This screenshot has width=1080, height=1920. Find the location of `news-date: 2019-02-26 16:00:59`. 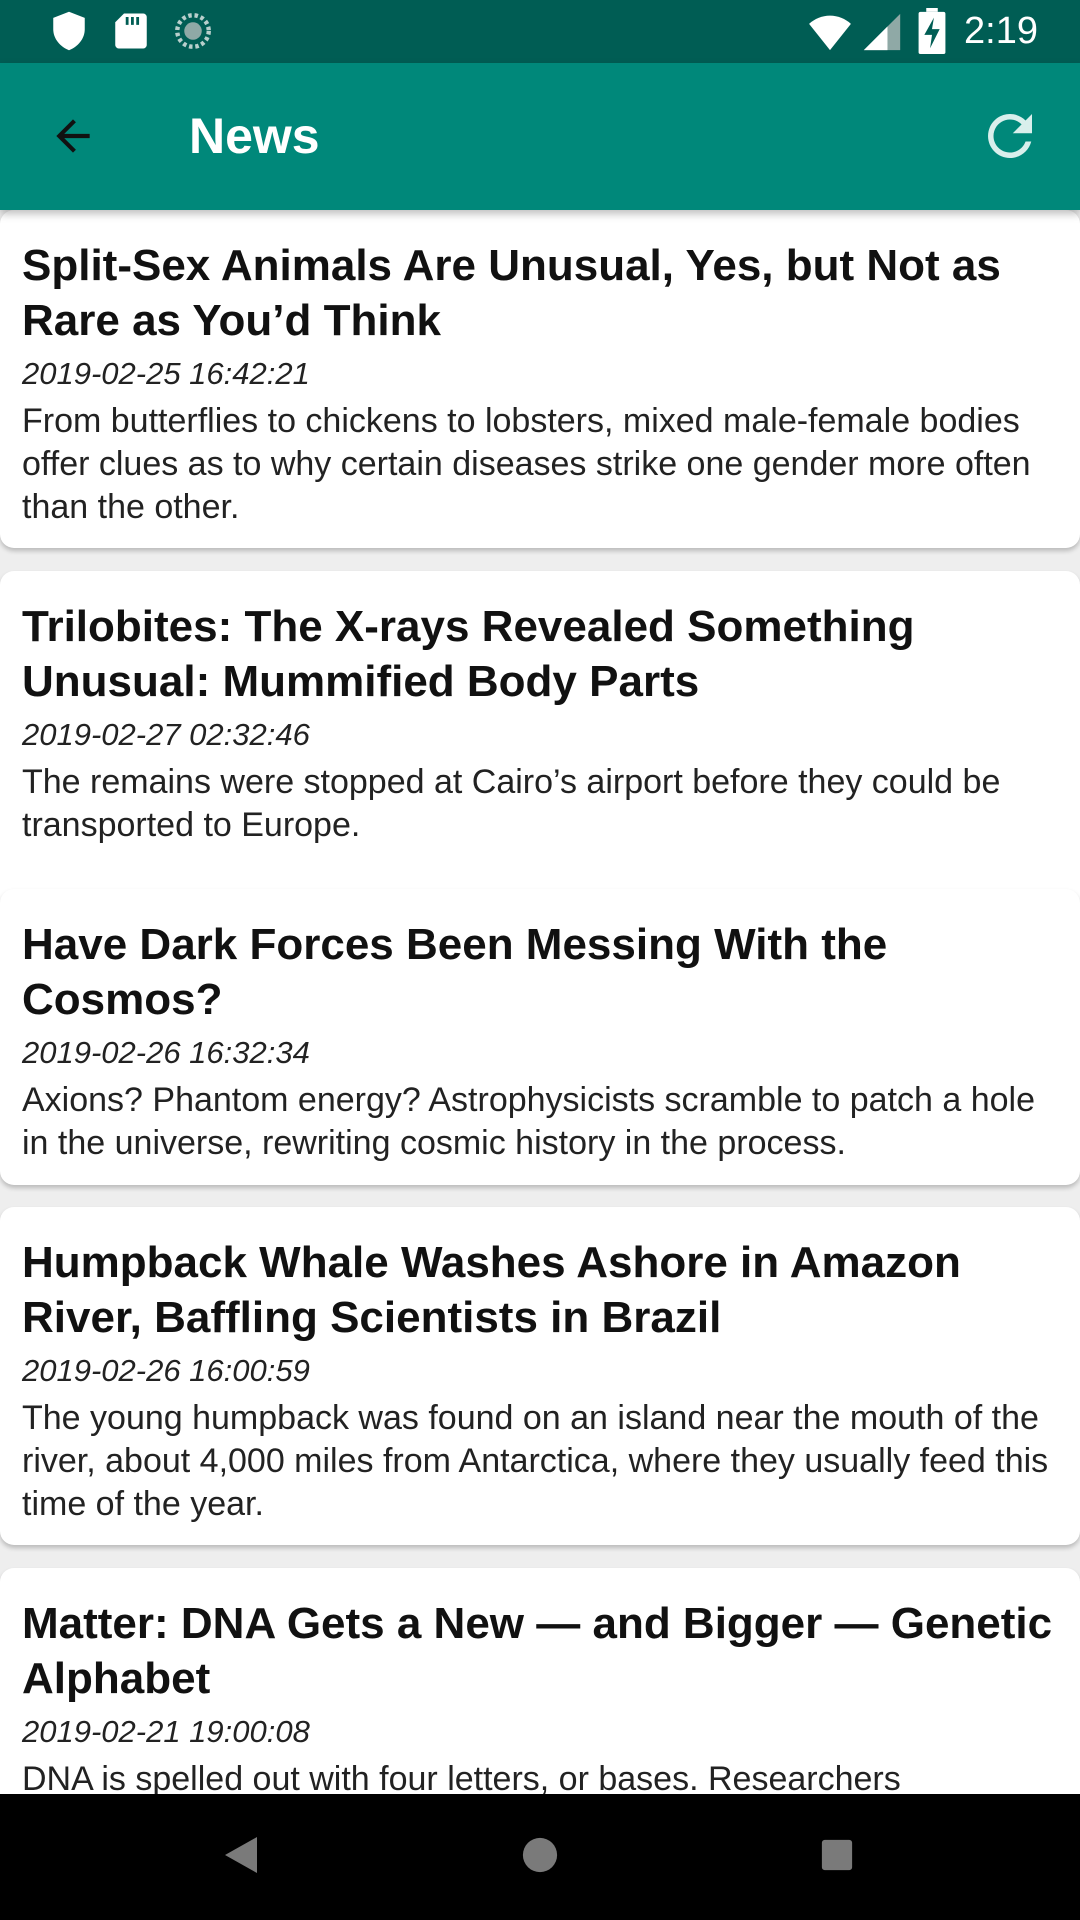

news-date: 2019-02-26 16:00:59 is located at coordinates (166, 1370).